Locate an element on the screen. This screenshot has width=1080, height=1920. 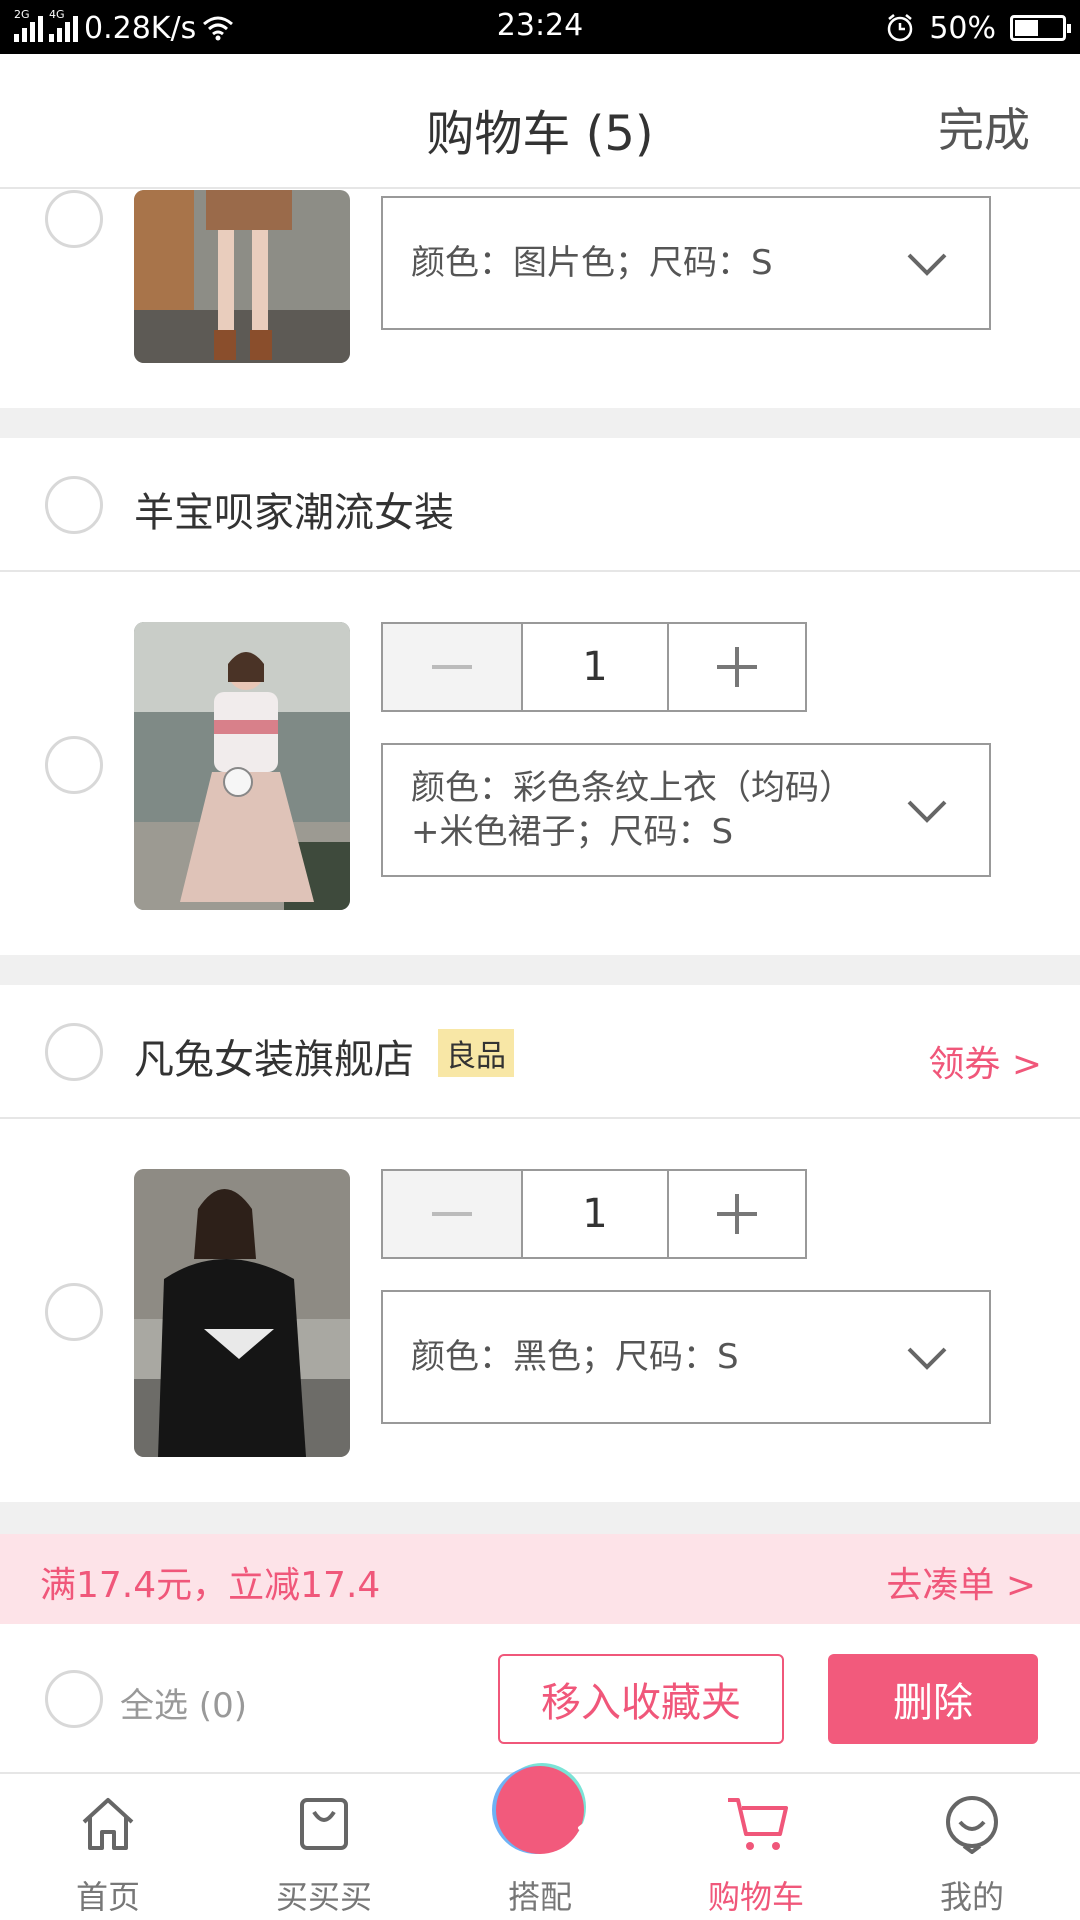
battery-icon is located at coordinates (1040, 28).